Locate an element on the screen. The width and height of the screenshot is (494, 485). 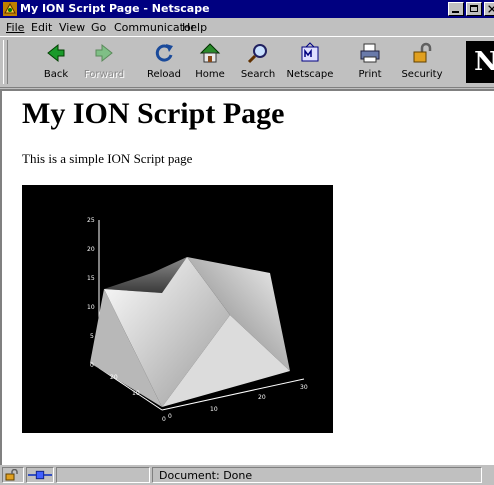
forward-button: Forward is located at coordinates (104, 63).